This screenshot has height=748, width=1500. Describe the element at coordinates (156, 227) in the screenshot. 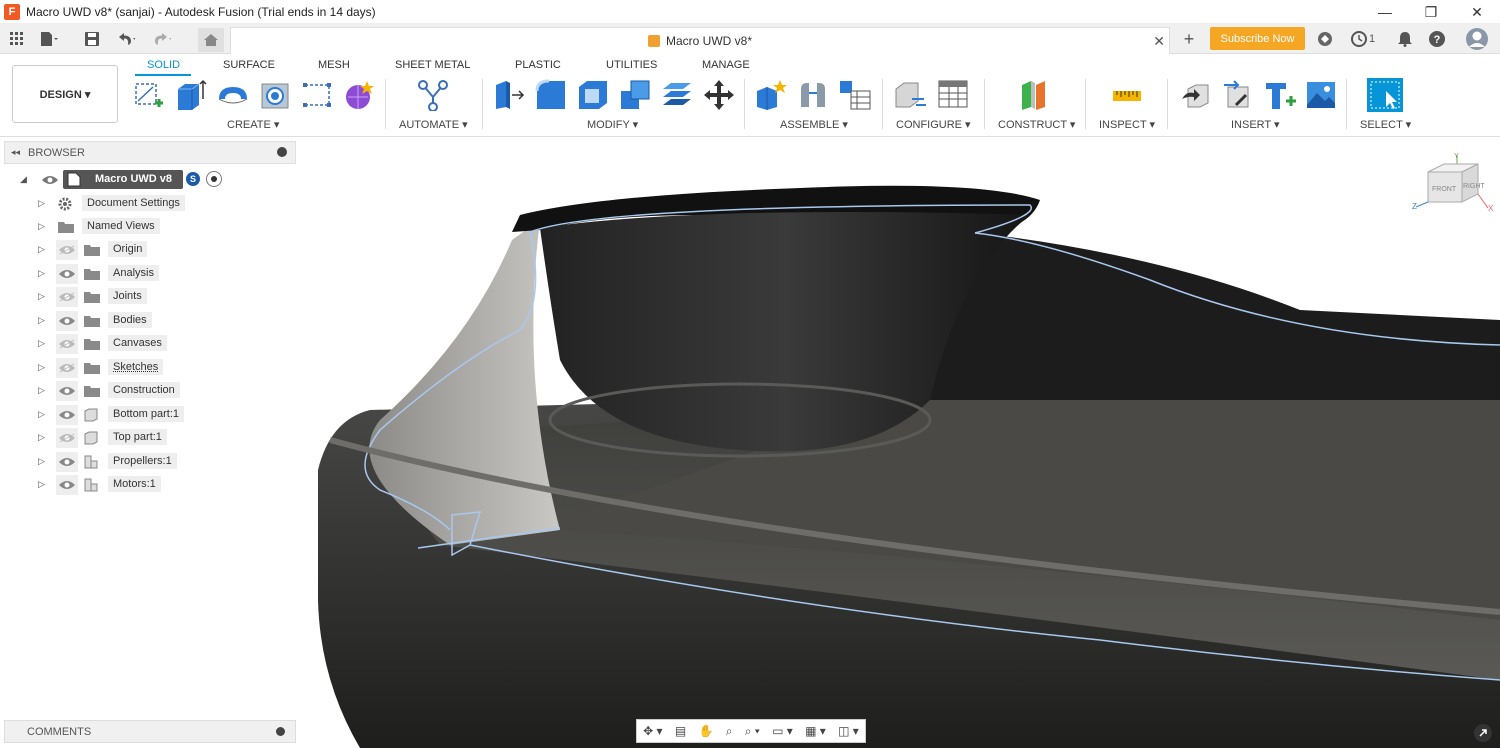

I see `browser-item-named-views: ▷ Named Views` at that location.